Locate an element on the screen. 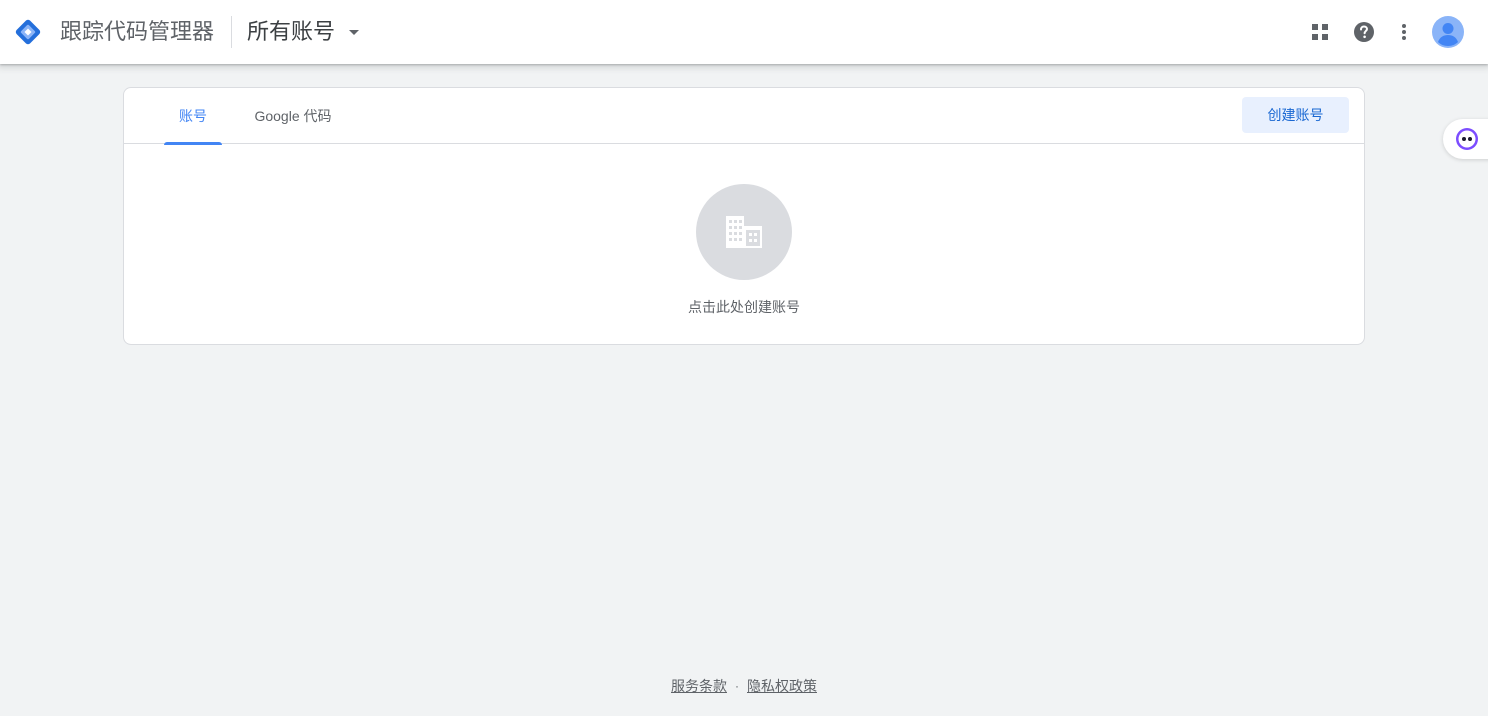 Image resolution: width=1488 pixels, height=716 pixels. assistant-face-icon is located at coordinates (1467, 139).